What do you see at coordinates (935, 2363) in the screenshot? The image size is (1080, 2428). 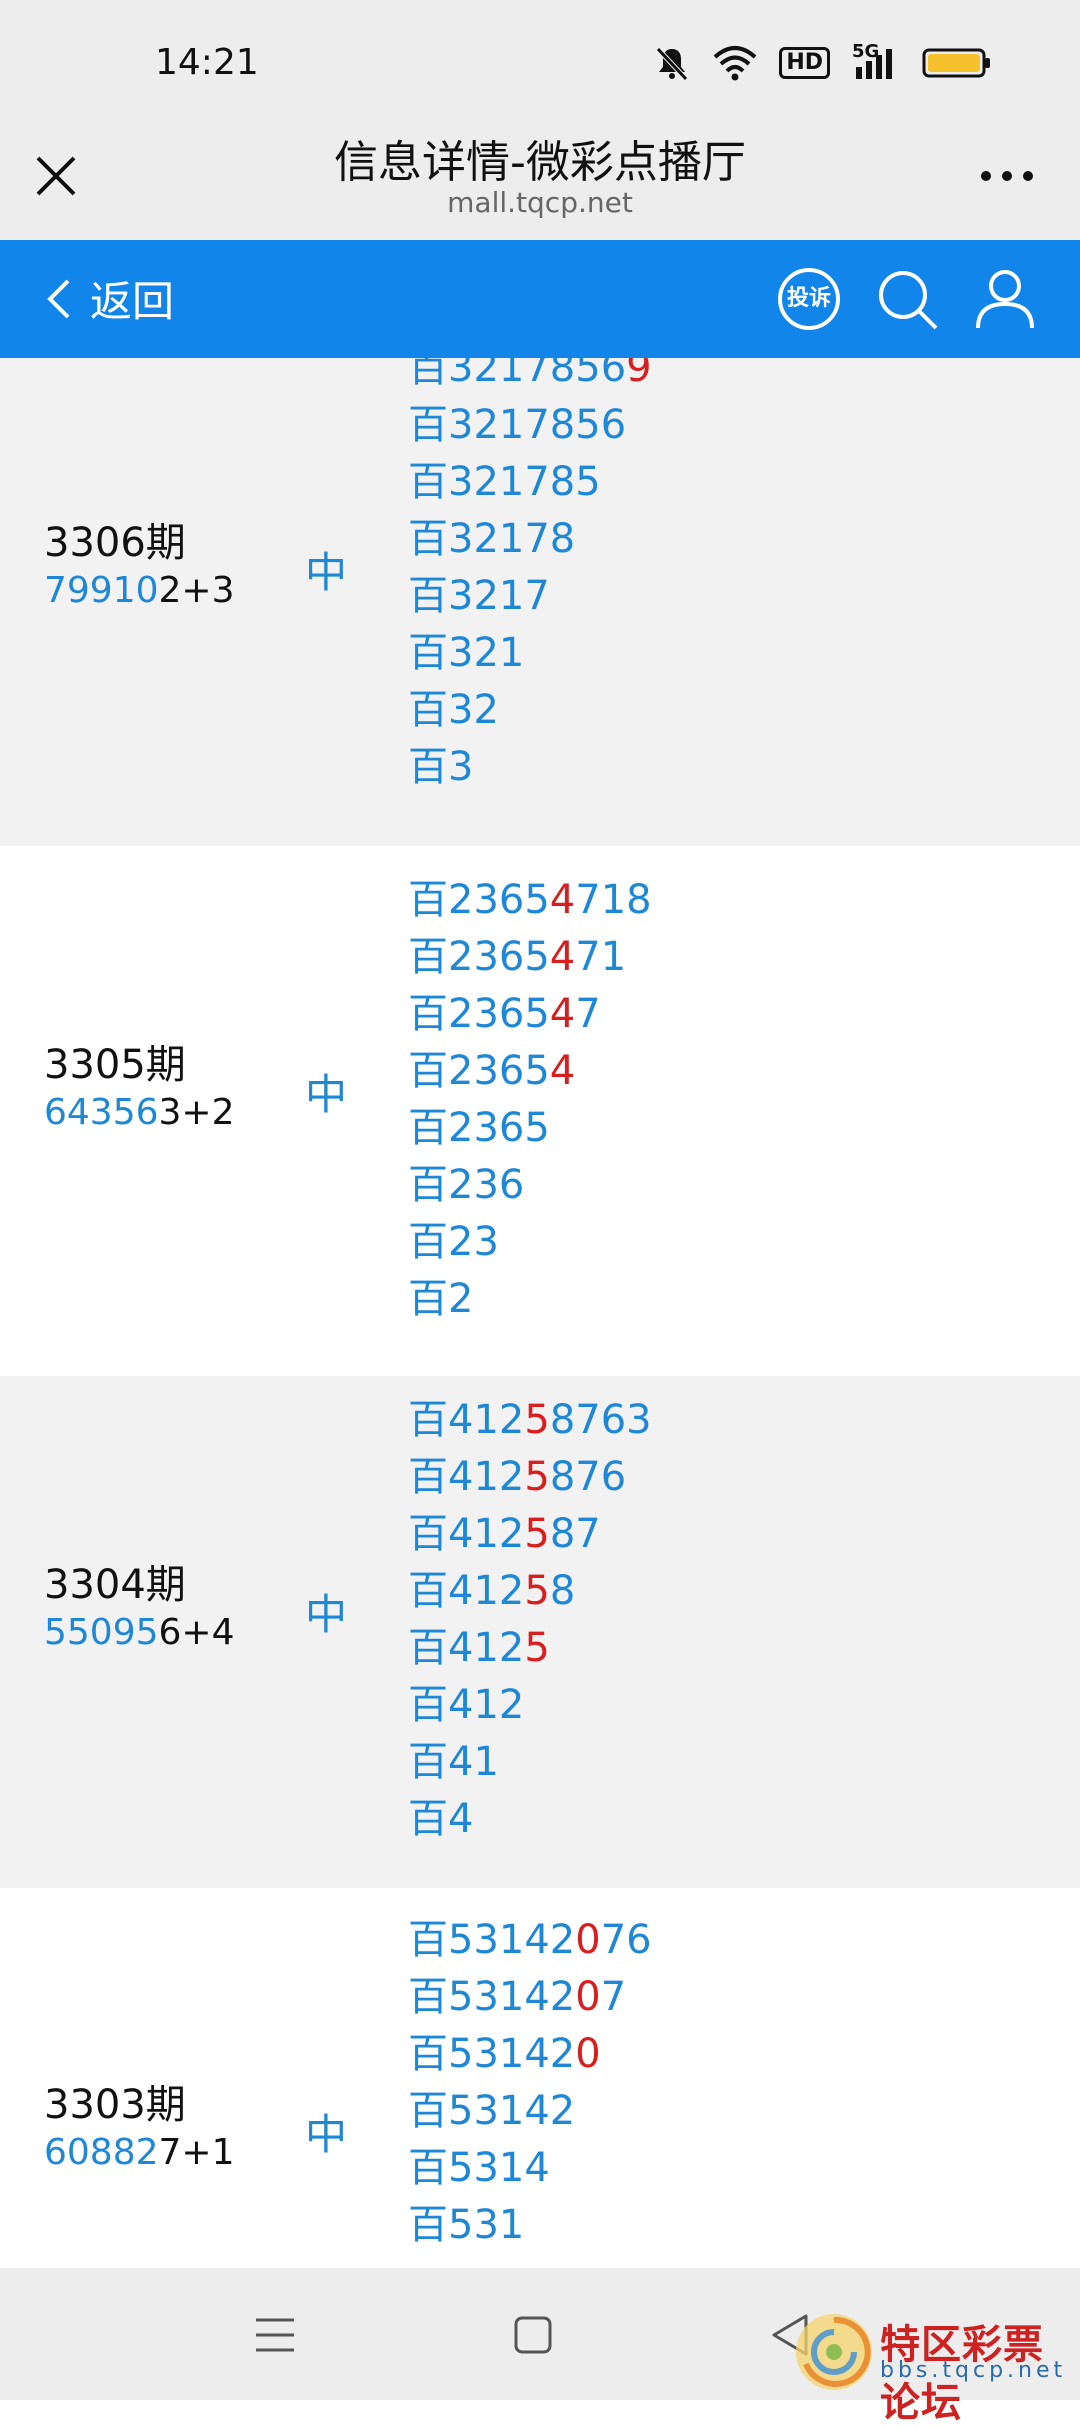 I see `forum-watermark: 特区彩票论坛 bbs.tqcp.net` at bounding box center [935, 2363].